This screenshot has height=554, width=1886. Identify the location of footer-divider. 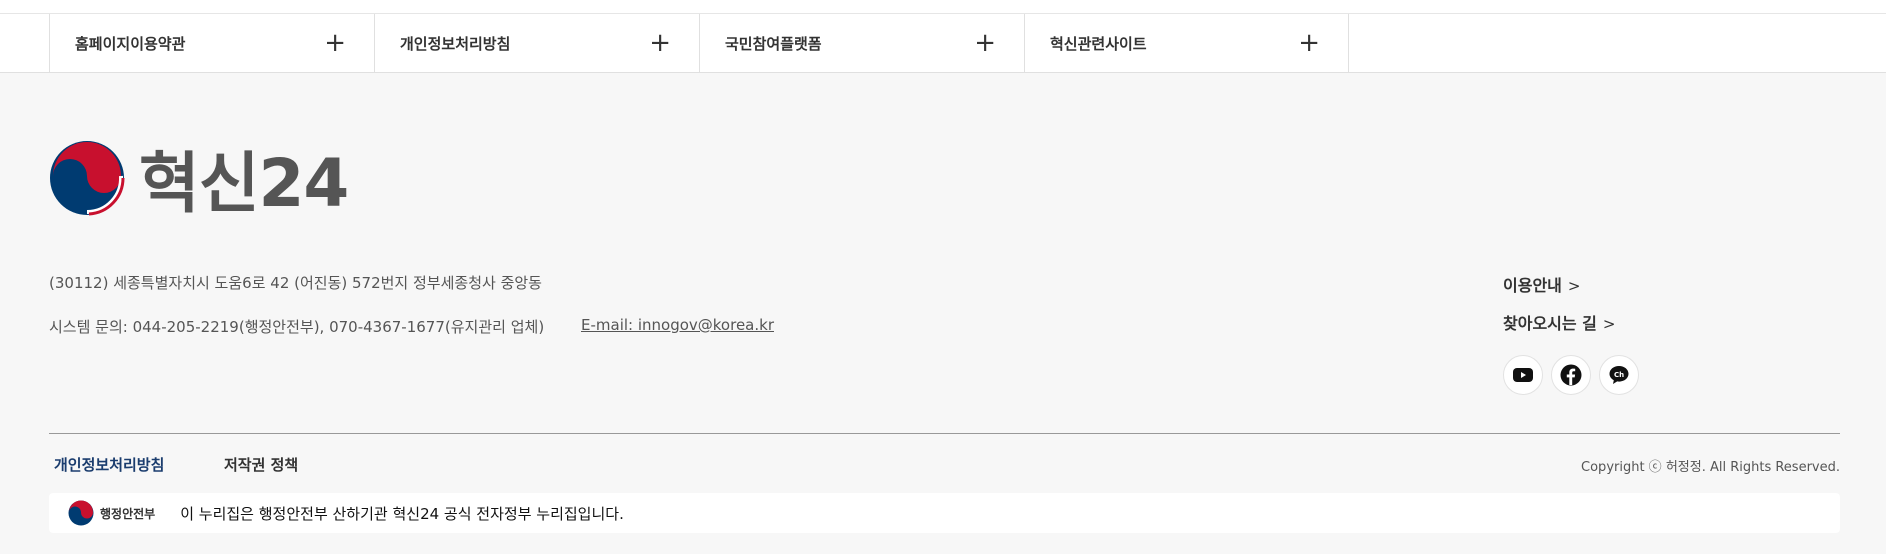
(944, 433).